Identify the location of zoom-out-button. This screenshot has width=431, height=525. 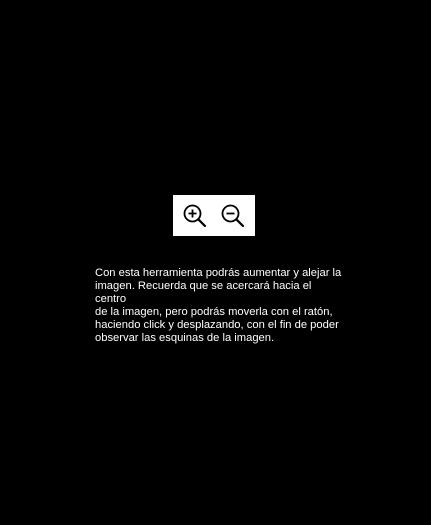
(233, 216).